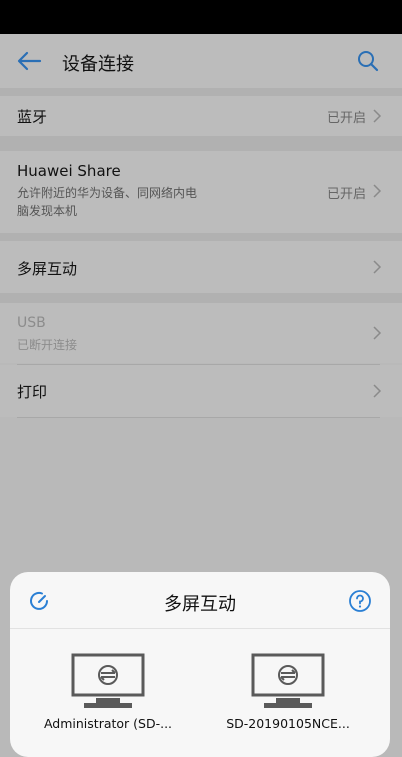 The image size is (402, 757). I want to click on sheet-title: 多屏互动, so click(200, 604).